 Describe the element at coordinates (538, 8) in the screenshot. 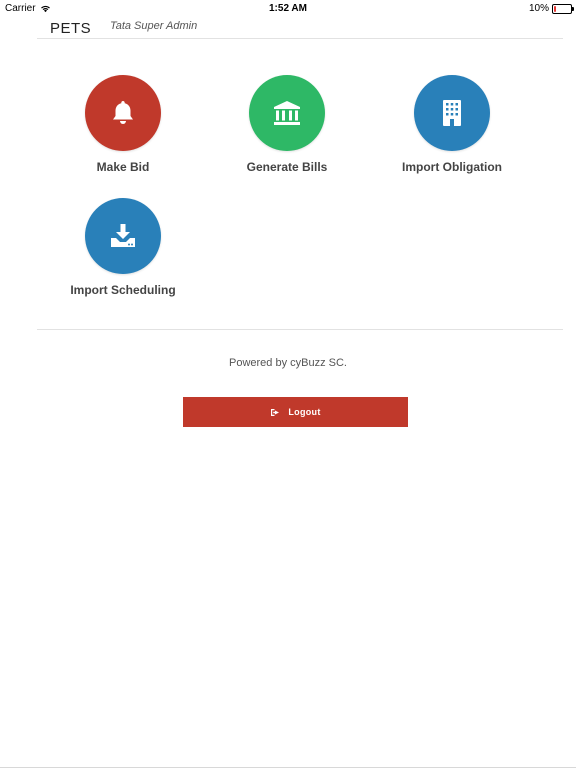

I see `battery-percent: 10%` at that location.